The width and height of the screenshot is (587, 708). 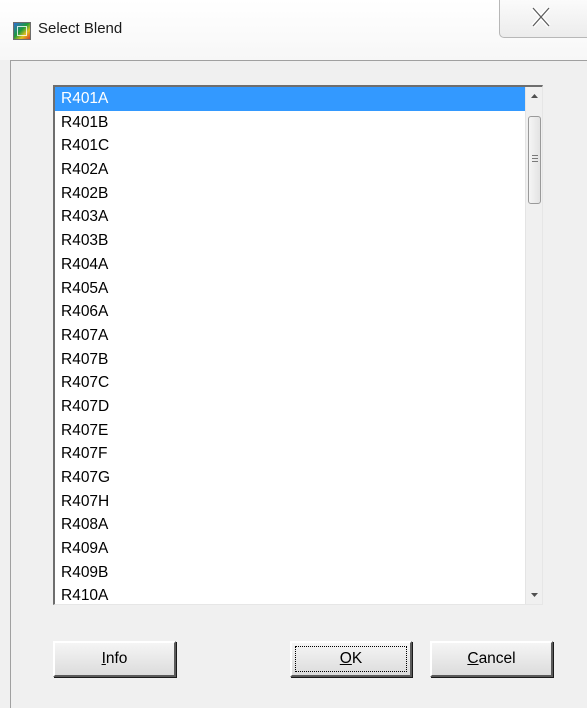 I want to click on list-item: R407E, so click(x=290, y=431).